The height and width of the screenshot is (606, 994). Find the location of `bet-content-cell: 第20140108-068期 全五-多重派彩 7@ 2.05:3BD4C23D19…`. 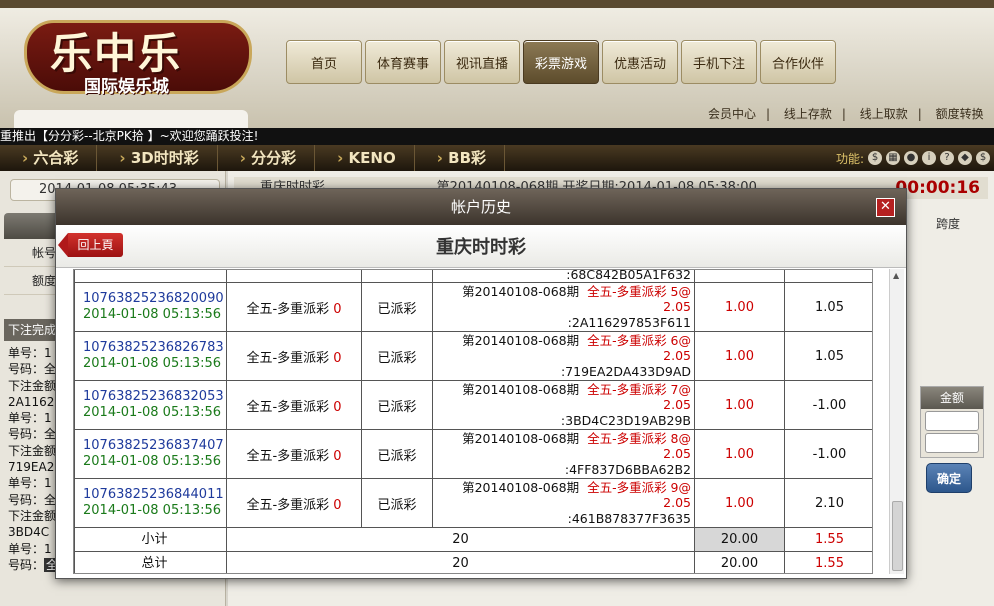

bet-content-cell: 第20140108-068期 全五-多重派彩 7@ 2.05:3BD4C23D19… is located at coordinates (563, 405).